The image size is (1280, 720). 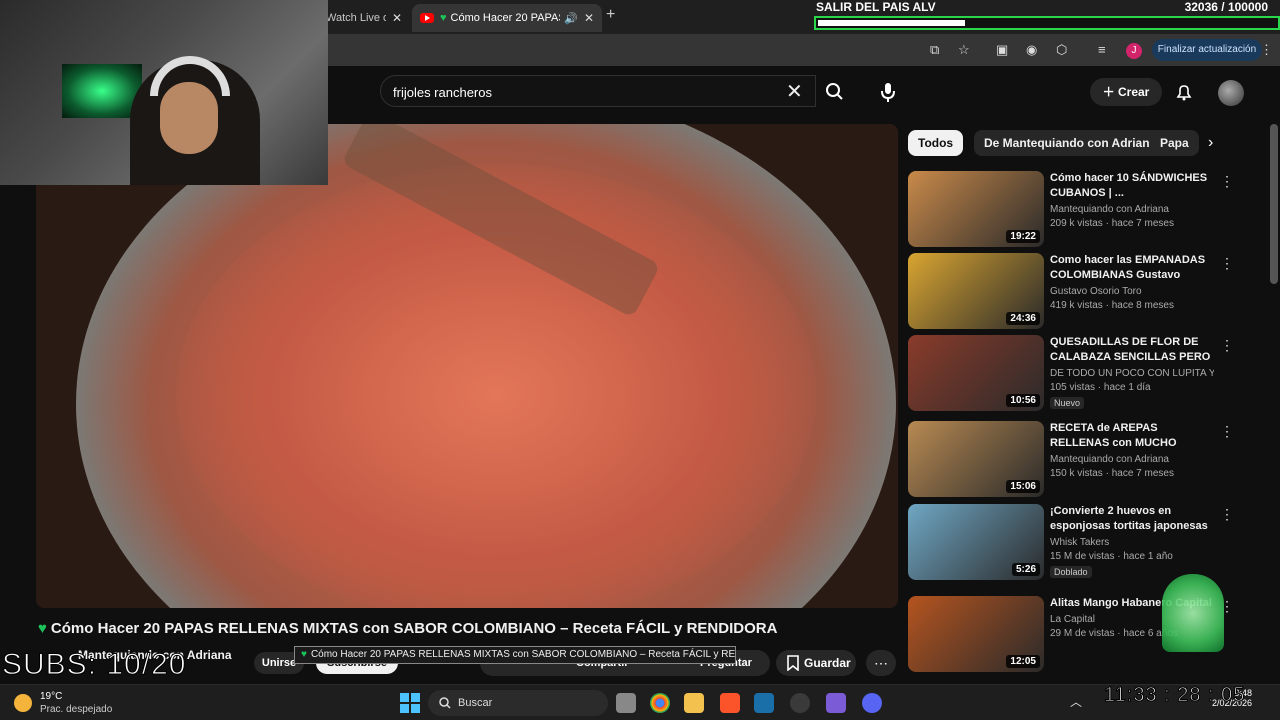 I want to click on chip-papa: Papa, so click(x=1174, y=143).